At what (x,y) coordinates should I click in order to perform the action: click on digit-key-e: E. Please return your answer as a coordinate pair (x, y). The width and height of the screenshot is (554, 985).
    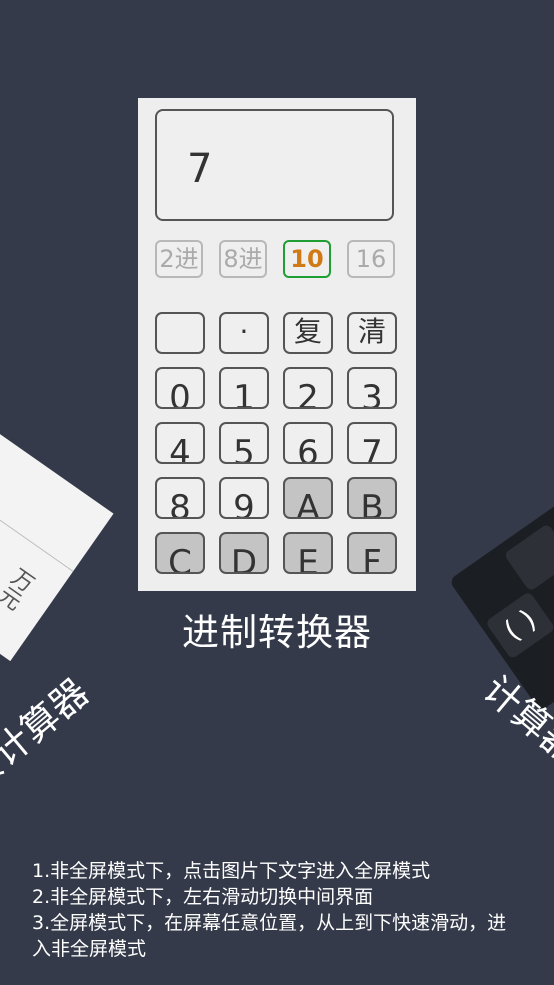
    Looking at the image, I should click on (308, 553).